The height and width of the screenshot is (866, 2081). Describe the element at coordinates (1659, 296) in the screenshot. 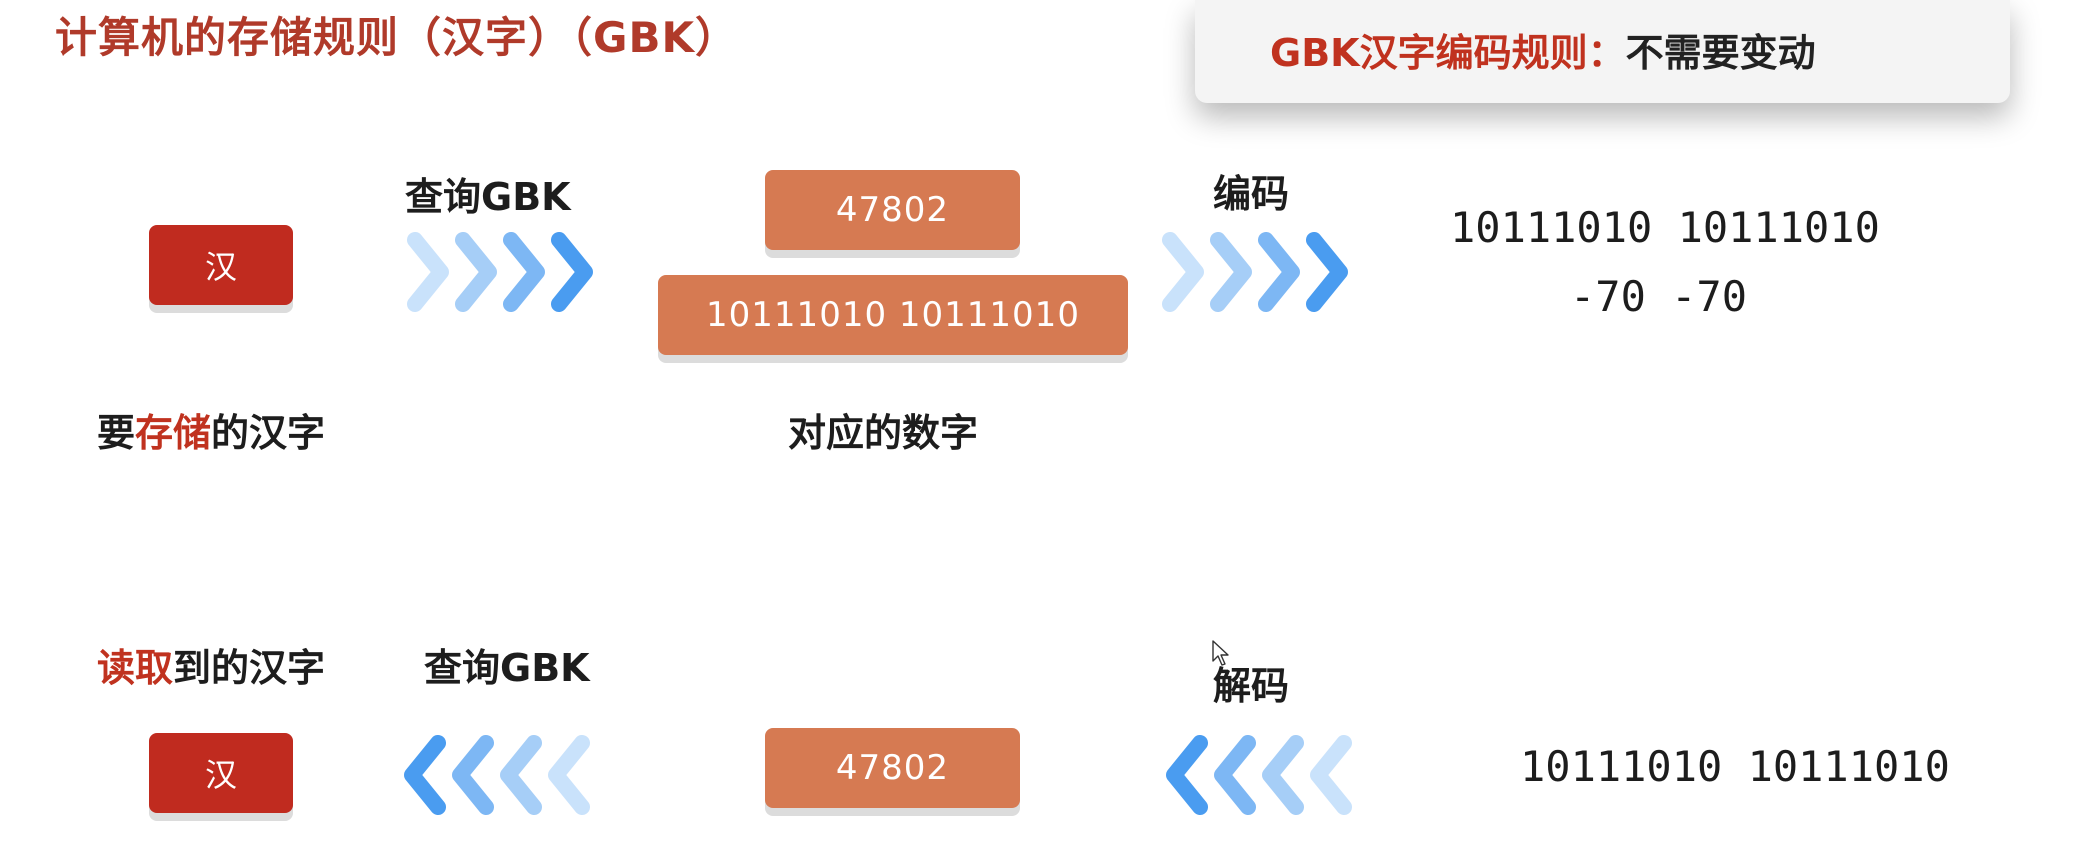

I see `signed-bytes: -70 -70` at that location.